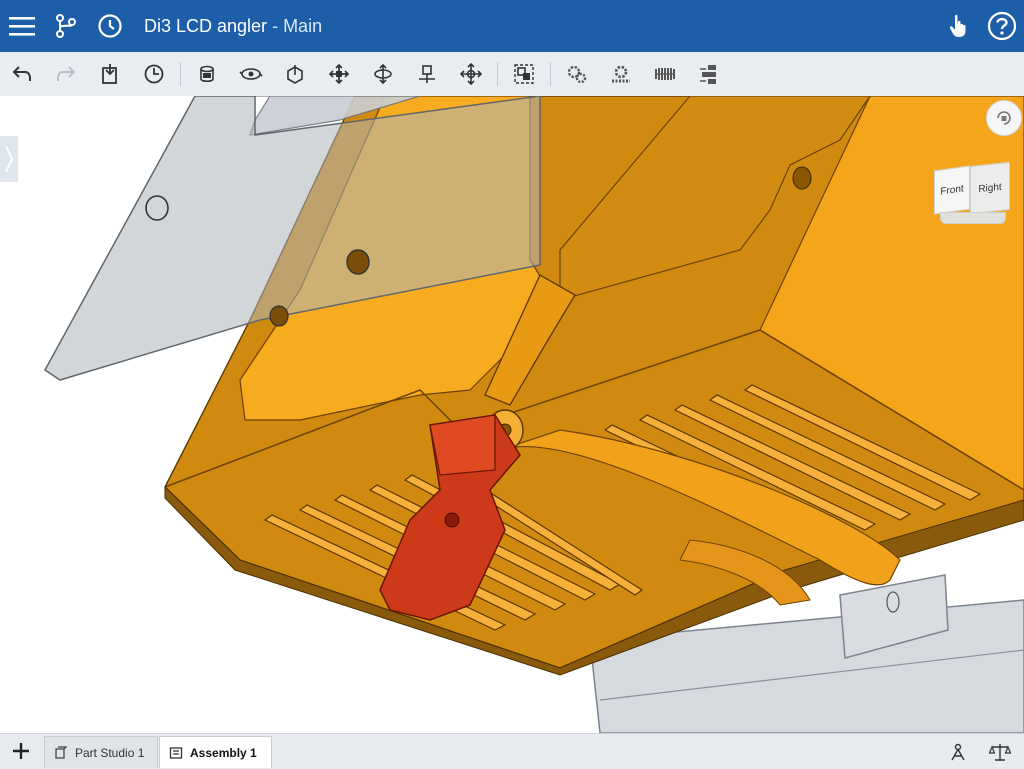 The image size is (1024, 769). What do you see at coordinates (462, 445) in the screenshot?
I see `red-clip-top` at bounding box center [462, 445].